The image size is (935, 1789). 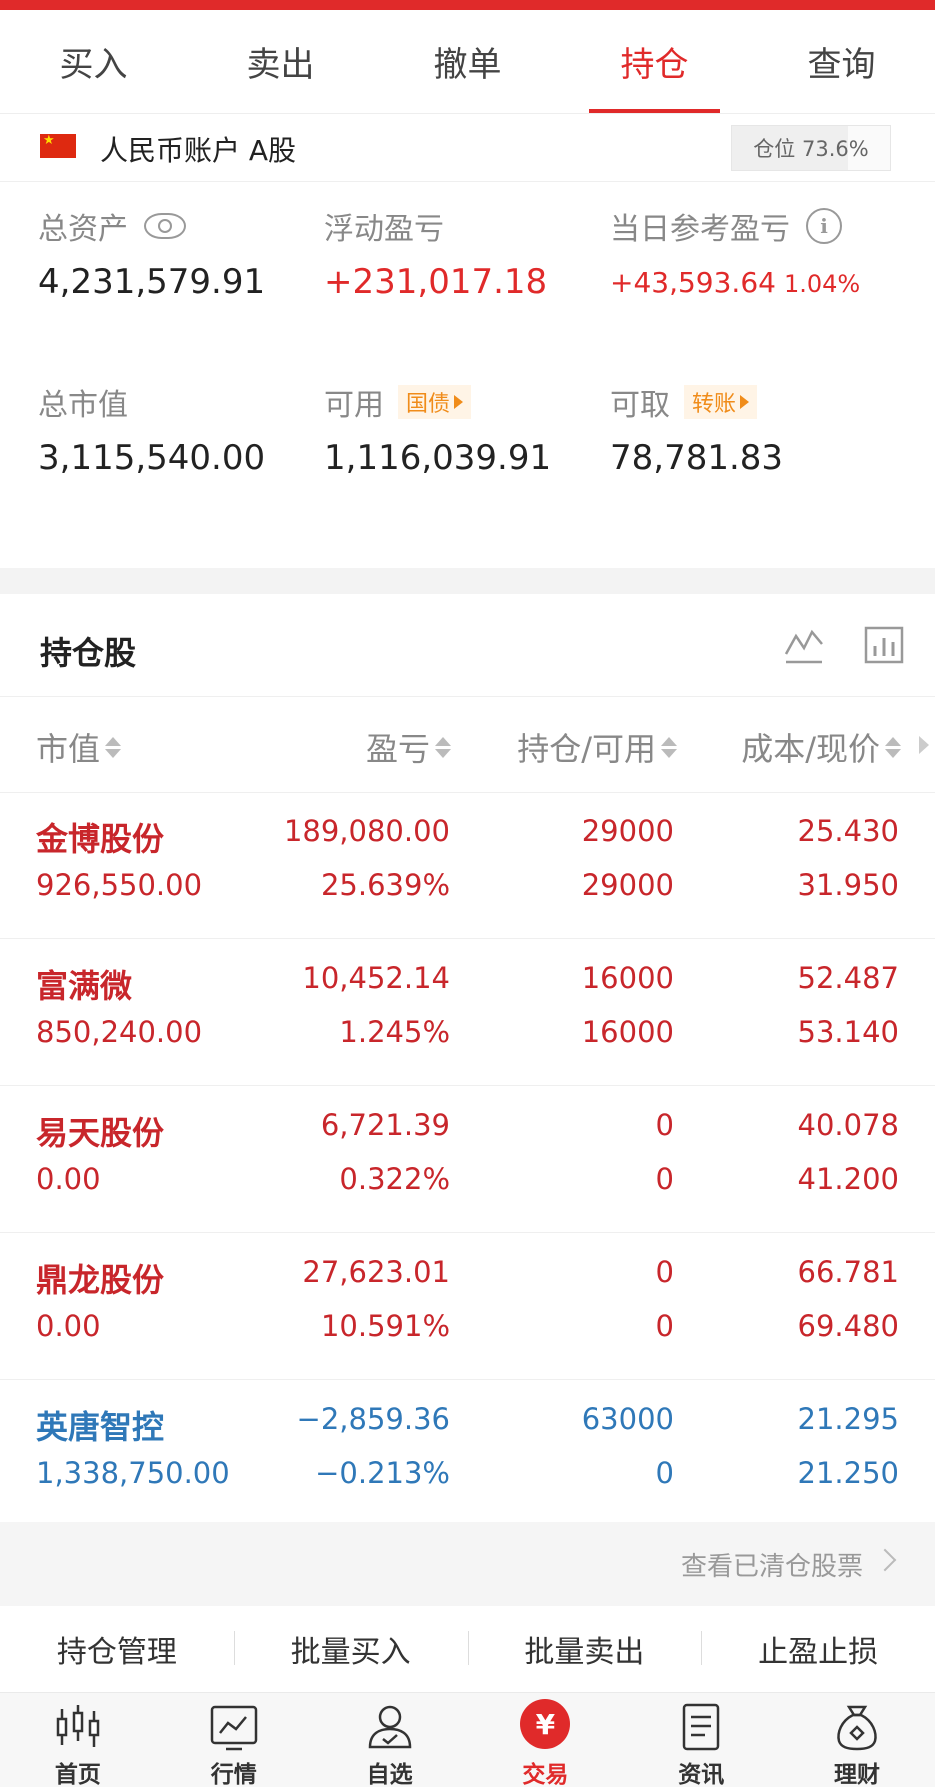 I want to click on market-value: 总市值 3,115,540.00, so click(x=151, y=429).